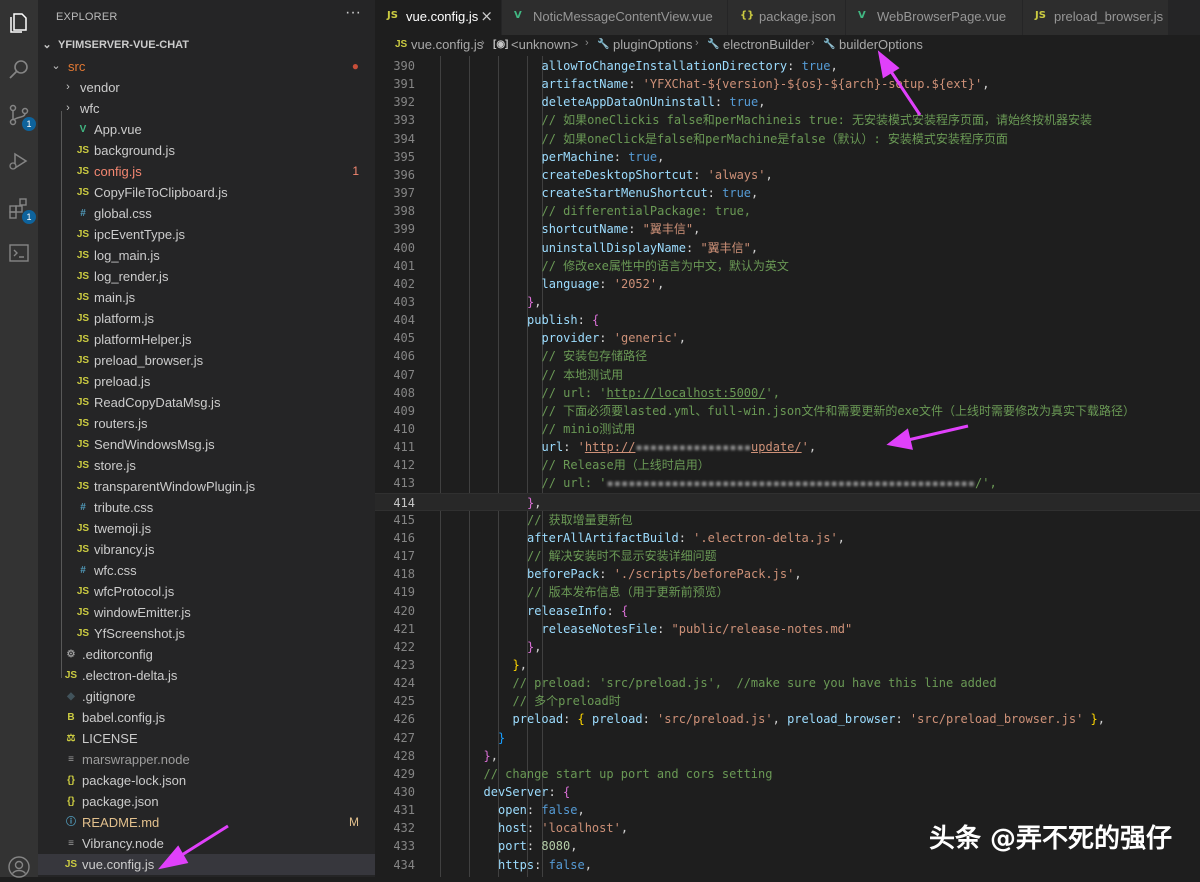 Image resolution: width=1200 pixels, height=882 pixels. What do you see at coordinates (787, 665) in the screenshot?
I see `code-line: 423},` at bounding box center [787, 665].